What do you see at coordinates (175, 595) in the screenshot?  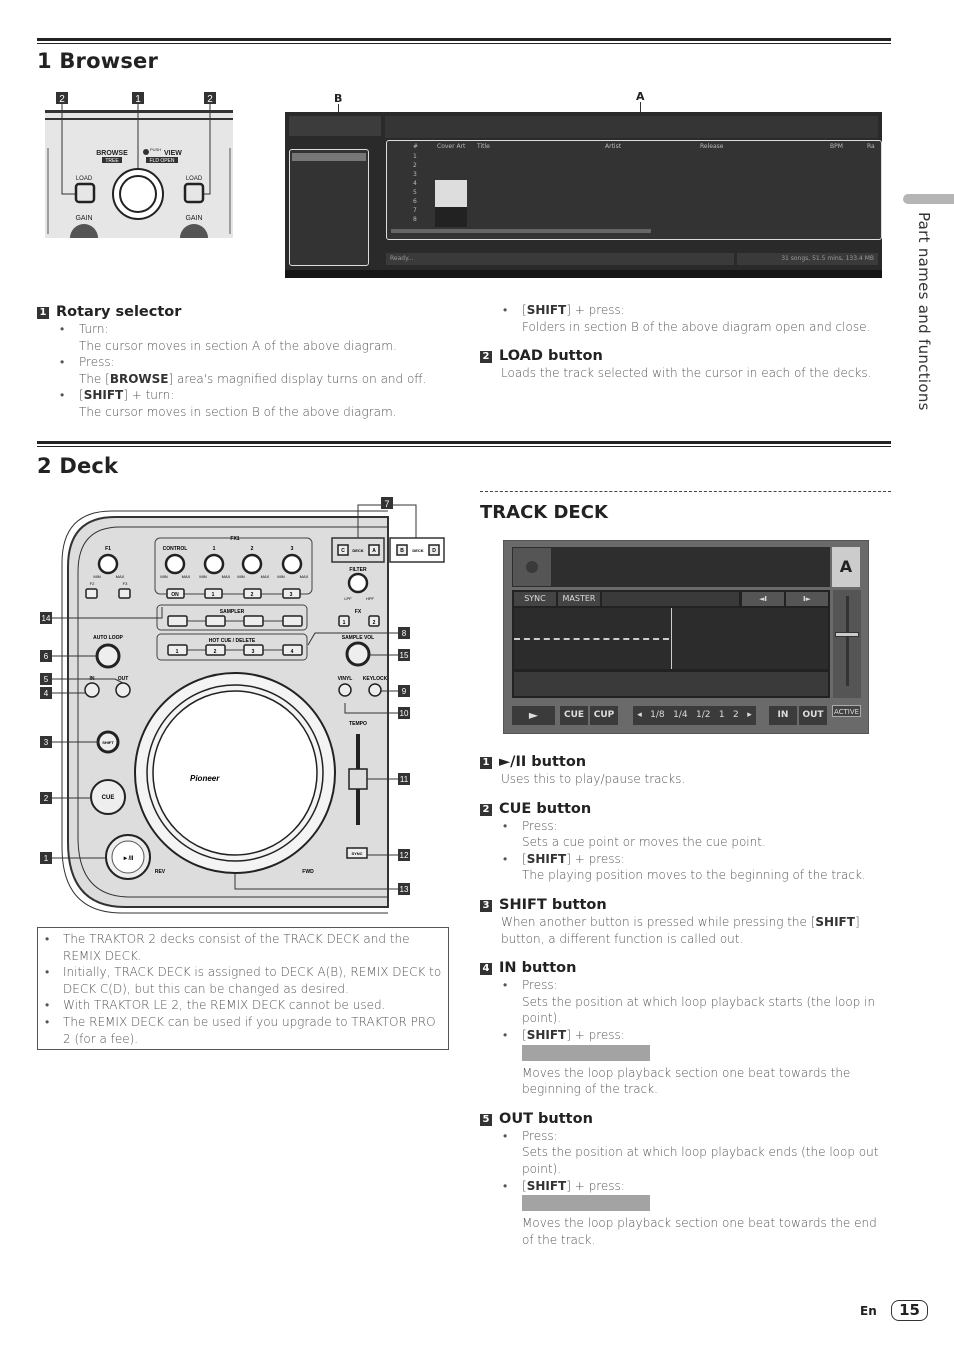 I see `svg-text: ON` at bounding box center [175, 595].